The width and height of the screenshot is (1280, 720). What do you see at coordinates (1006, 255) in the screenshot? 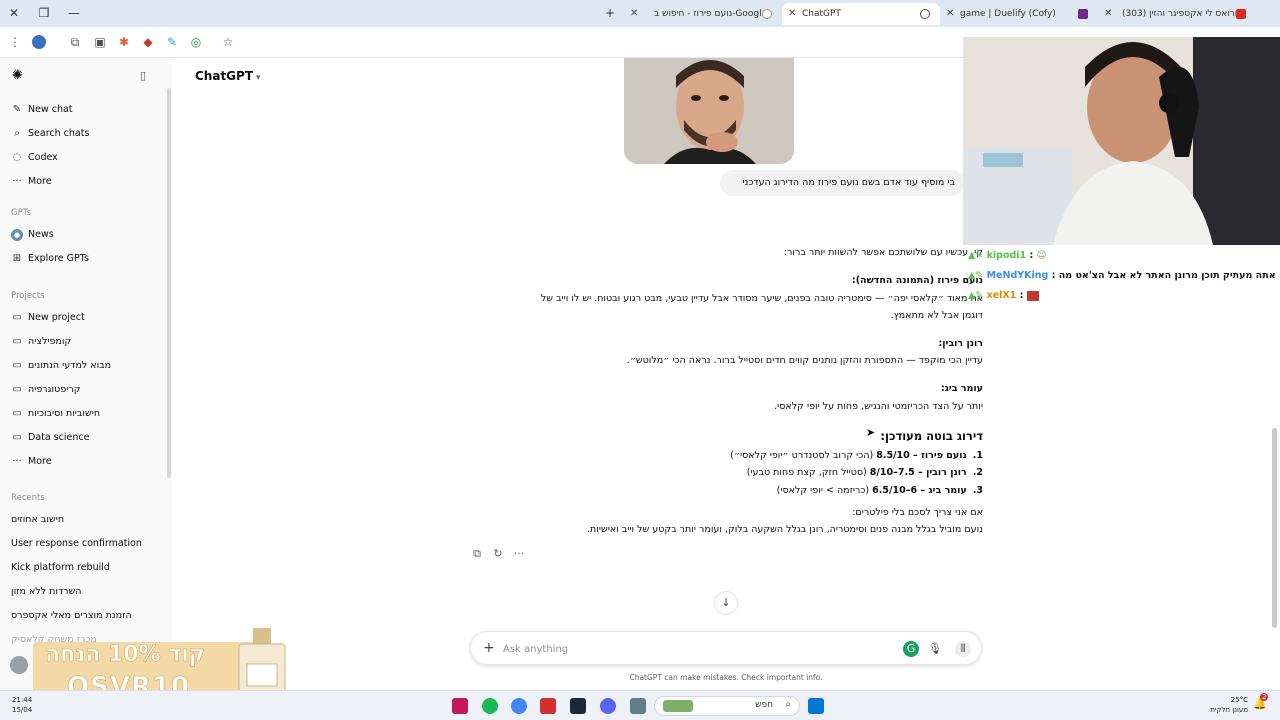
I see `chat-username: kipodi1` at bounding box center [1006, 255].